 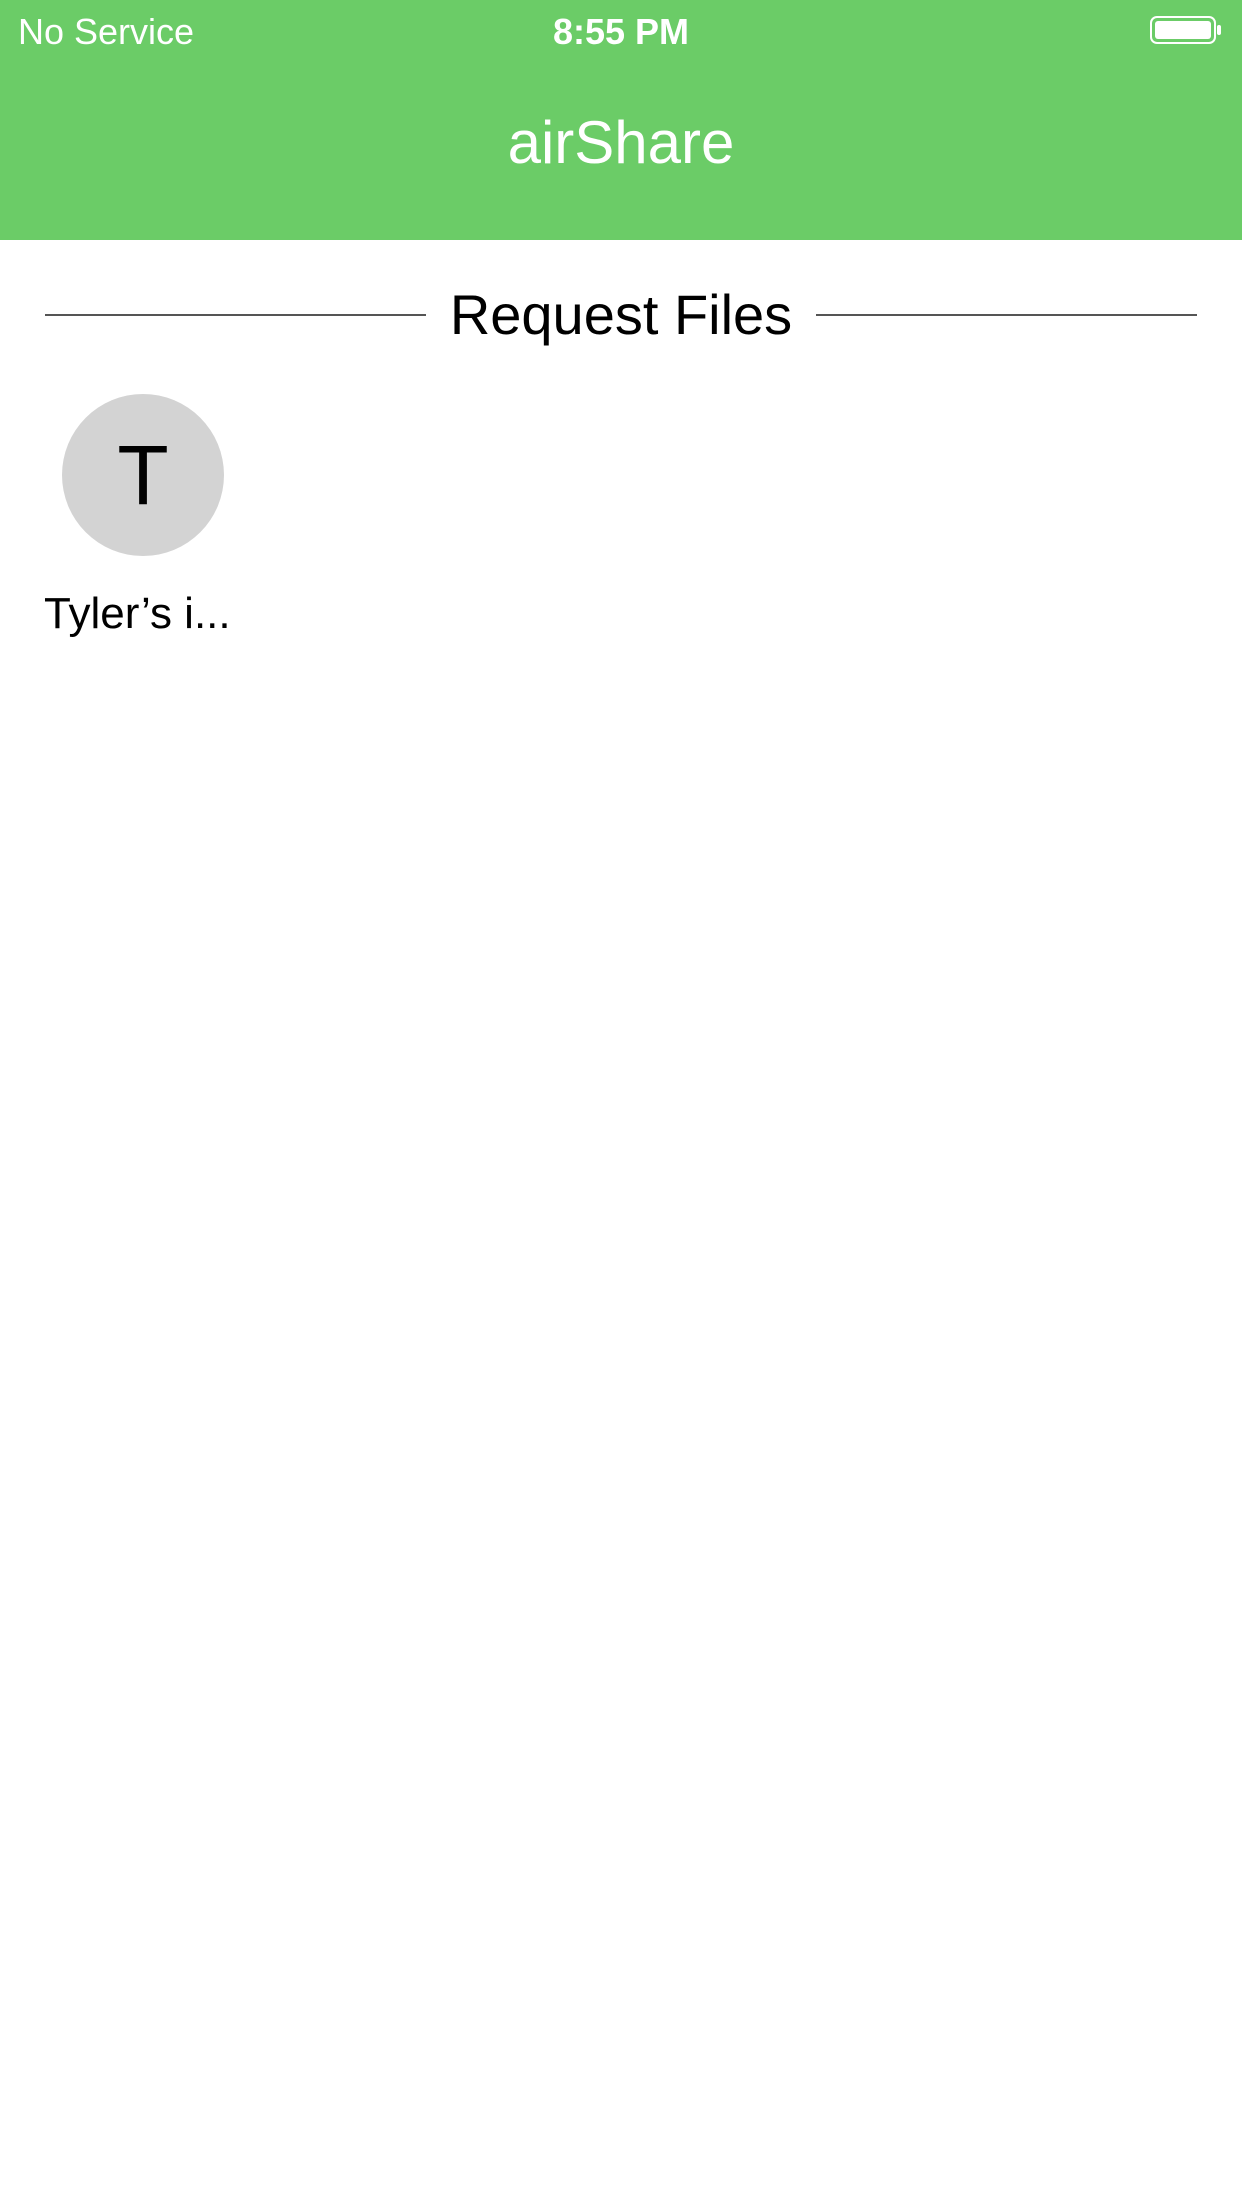 I want to click on avatar: T, so click(x=143, y=475).